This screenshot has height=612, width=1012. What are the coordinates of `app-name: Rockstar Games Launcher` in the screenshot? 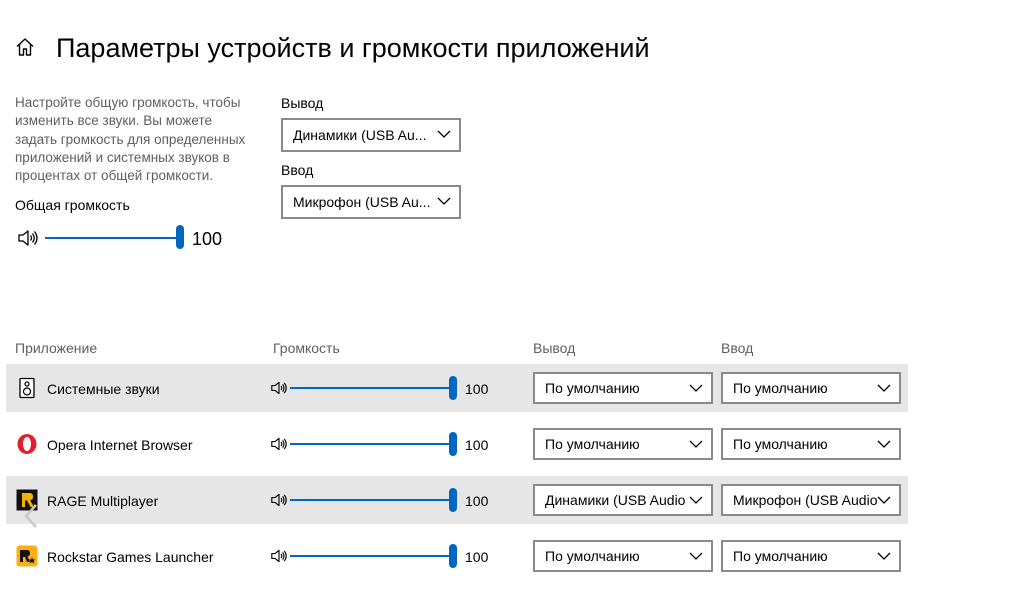 It's located at (130, 557).